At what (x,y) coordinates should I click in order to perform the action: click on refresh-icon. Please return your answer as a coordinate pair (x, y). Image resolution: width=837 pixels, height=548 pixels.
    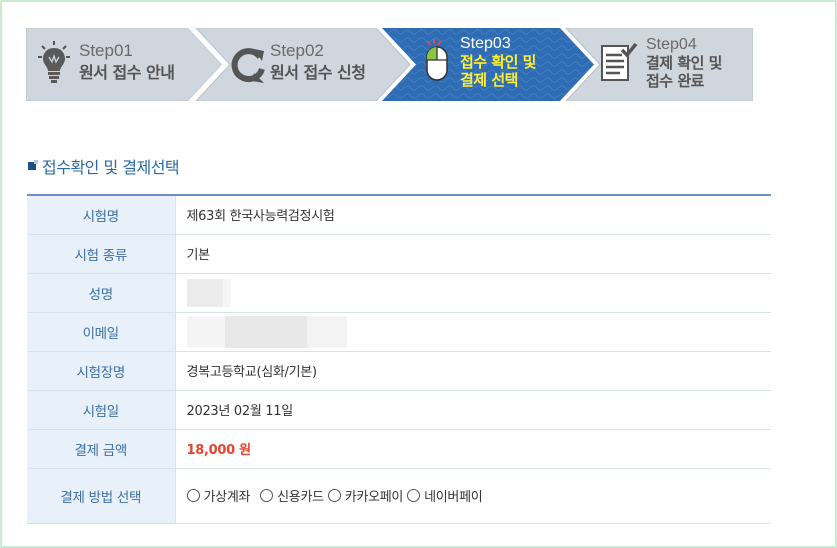
    Looking at the image, I should click on (248, 65).